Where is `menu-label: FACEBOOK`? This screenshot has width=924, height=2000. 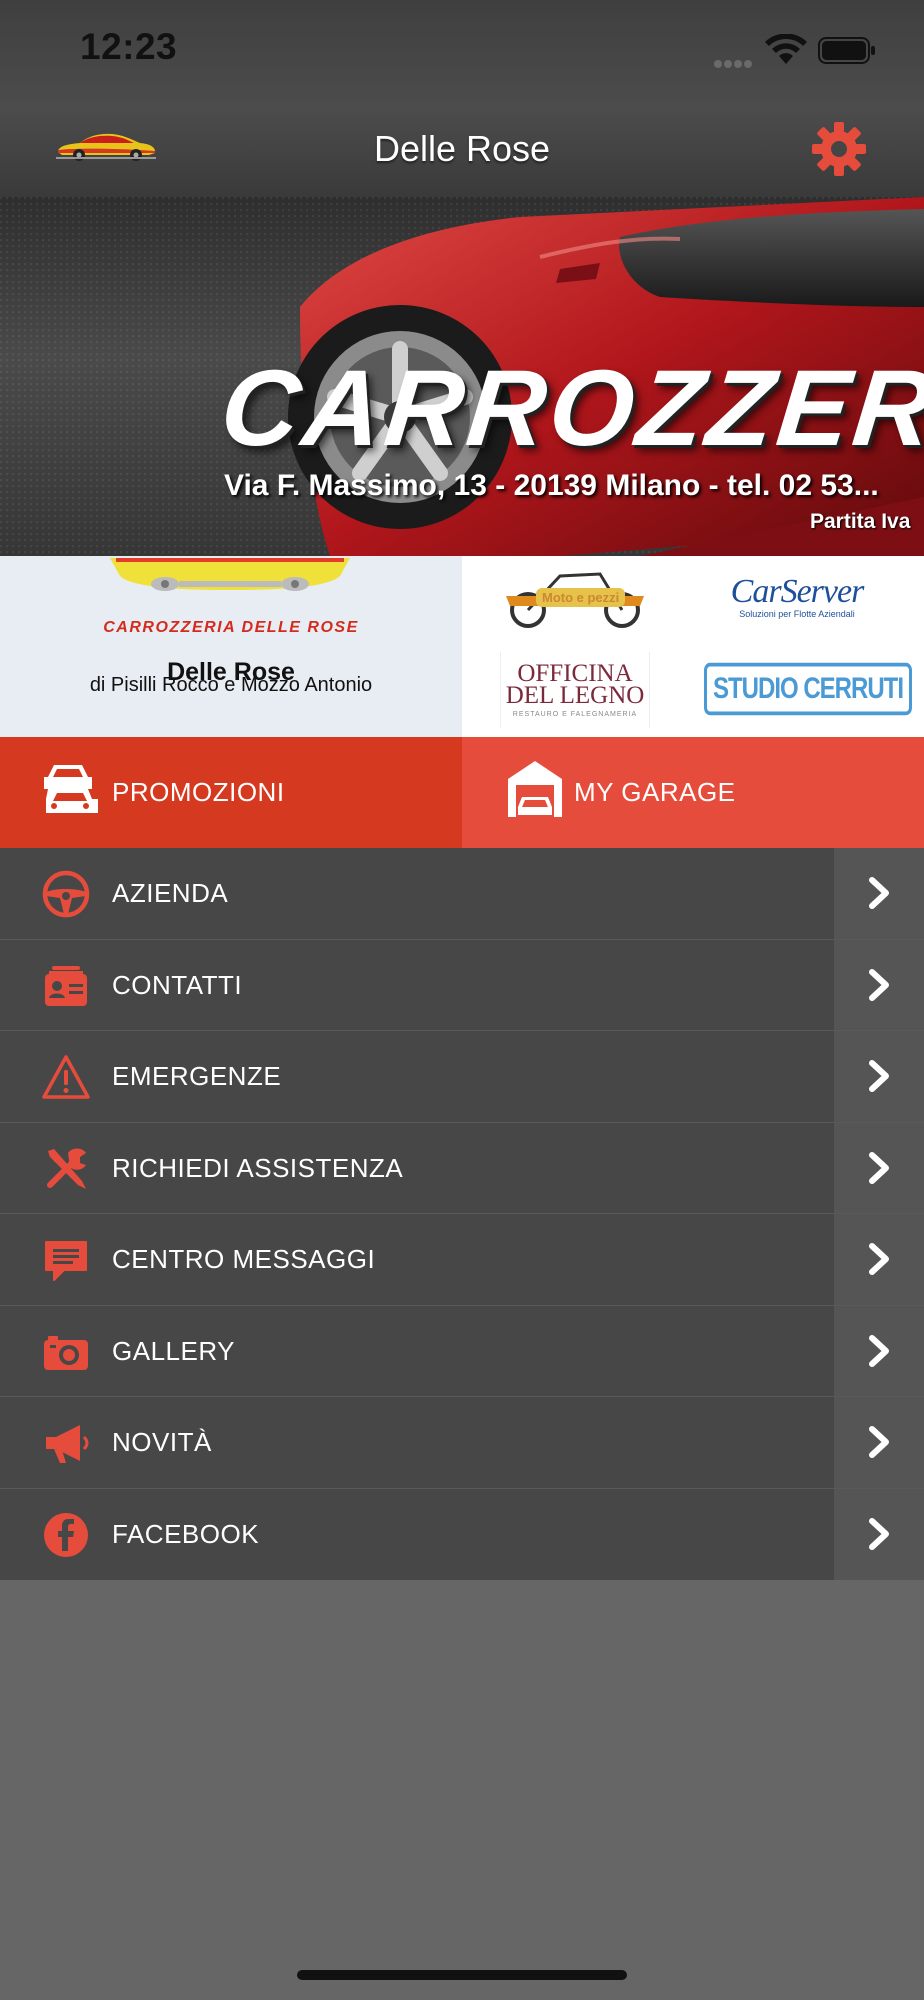
menu-label: FACEBOOK is located at coordinates (186, 1533).